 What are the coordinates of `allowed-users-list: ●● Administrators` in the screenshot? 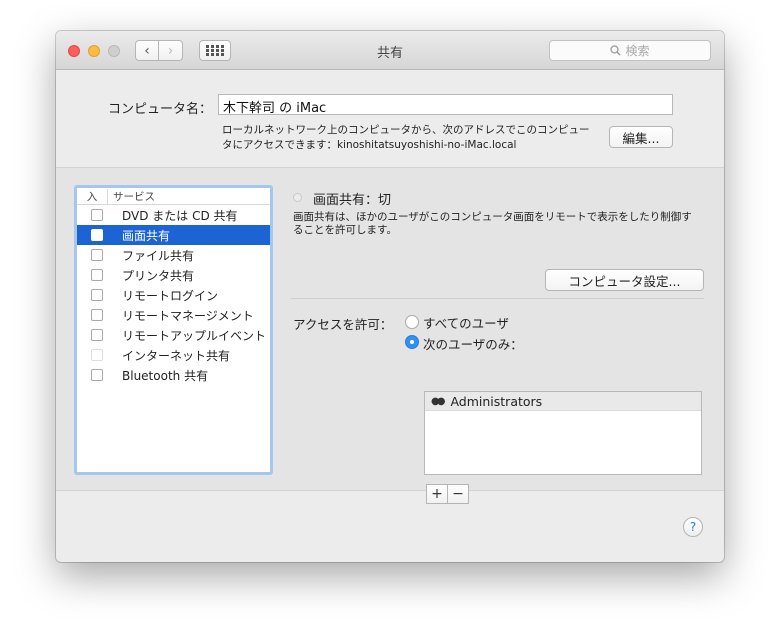 It's located at (563, 433).